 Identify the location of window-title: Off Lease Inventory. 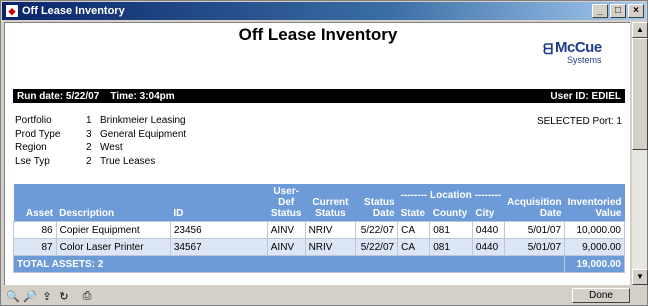
(73, 11).